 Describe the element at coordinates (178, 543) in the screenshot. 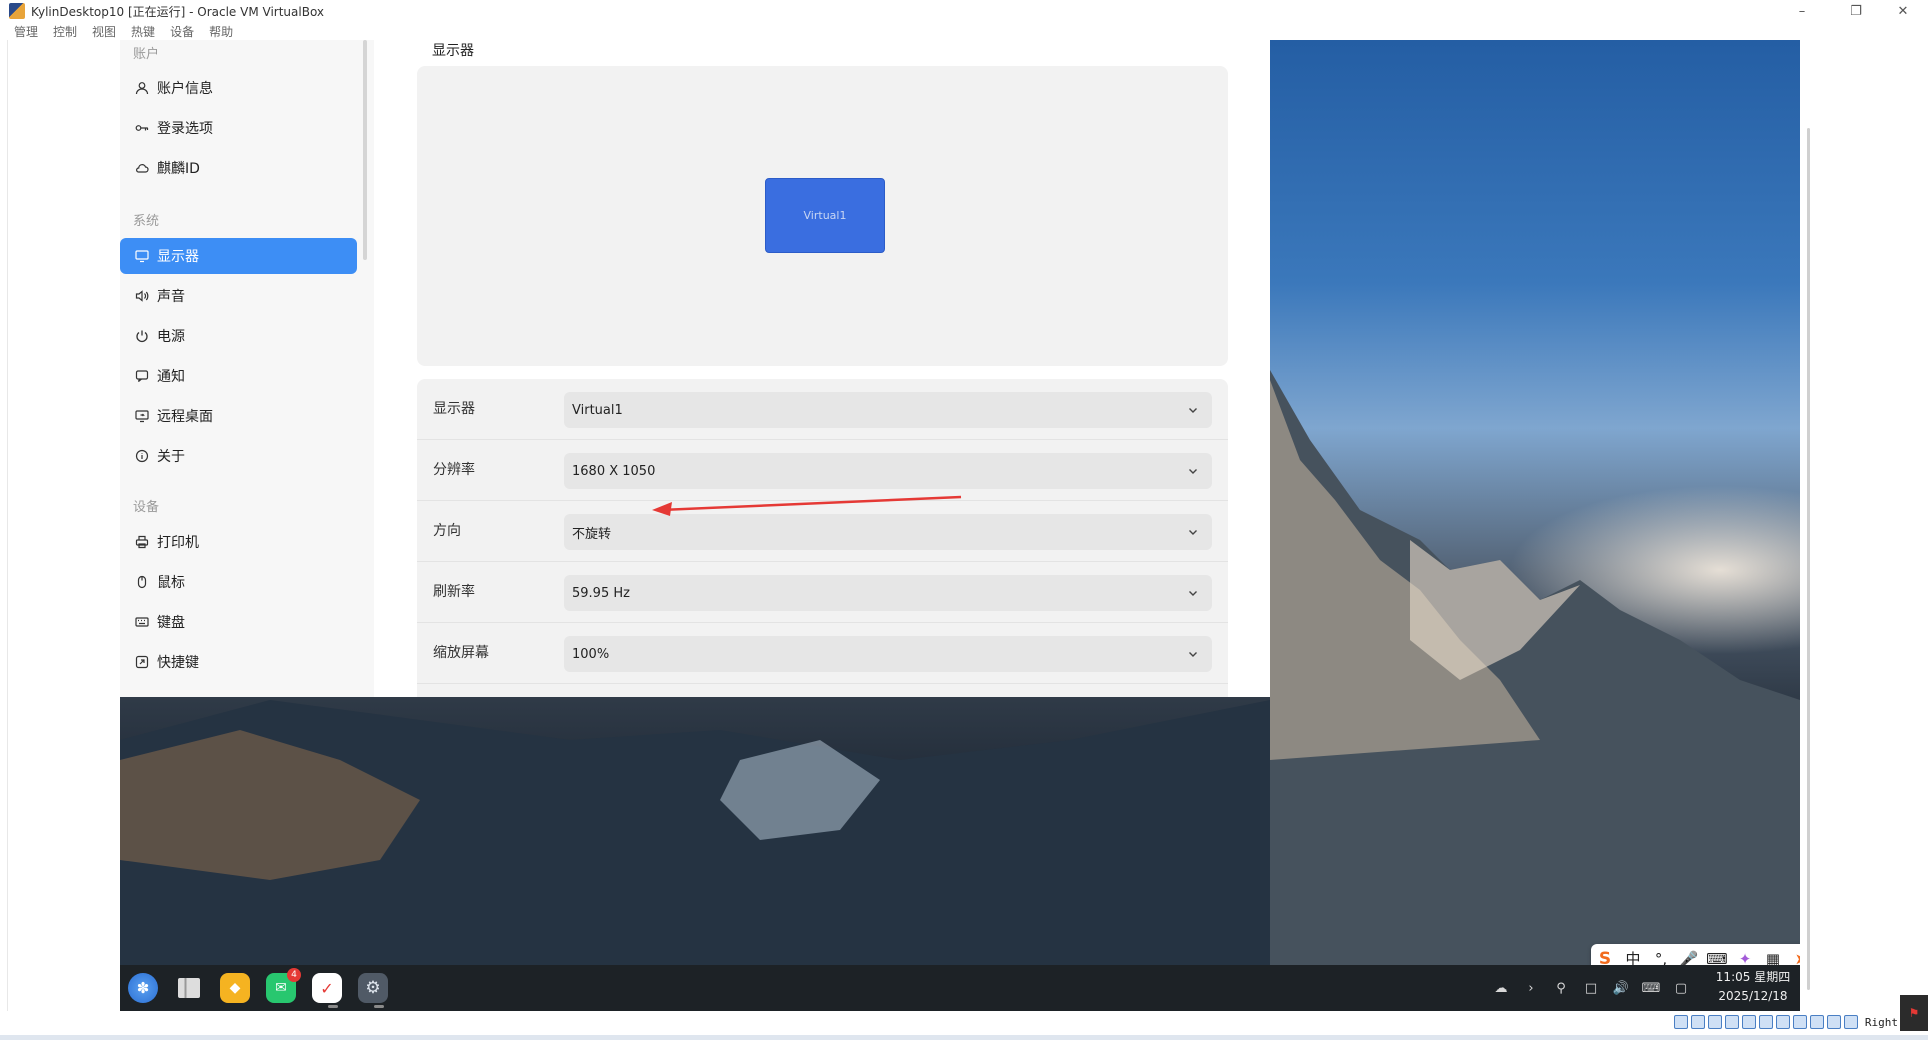

I see `sidebar-item-label: 打印机` at that location.